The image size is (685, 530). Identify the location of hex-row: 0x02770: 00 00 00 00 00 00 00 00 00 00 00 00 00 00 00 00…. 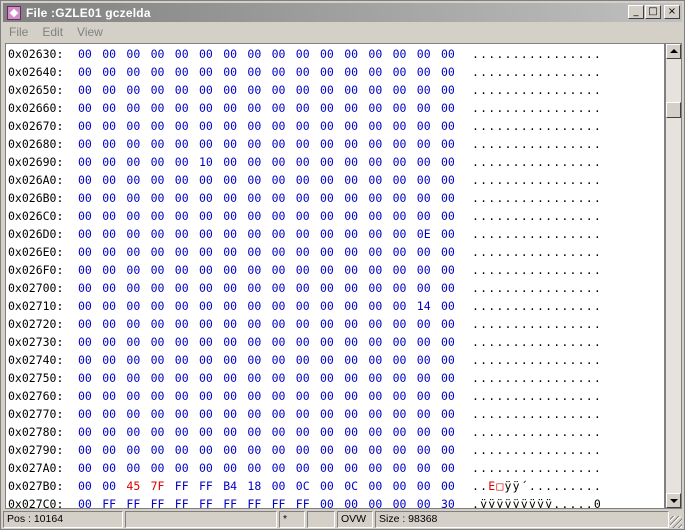
(335, 414).